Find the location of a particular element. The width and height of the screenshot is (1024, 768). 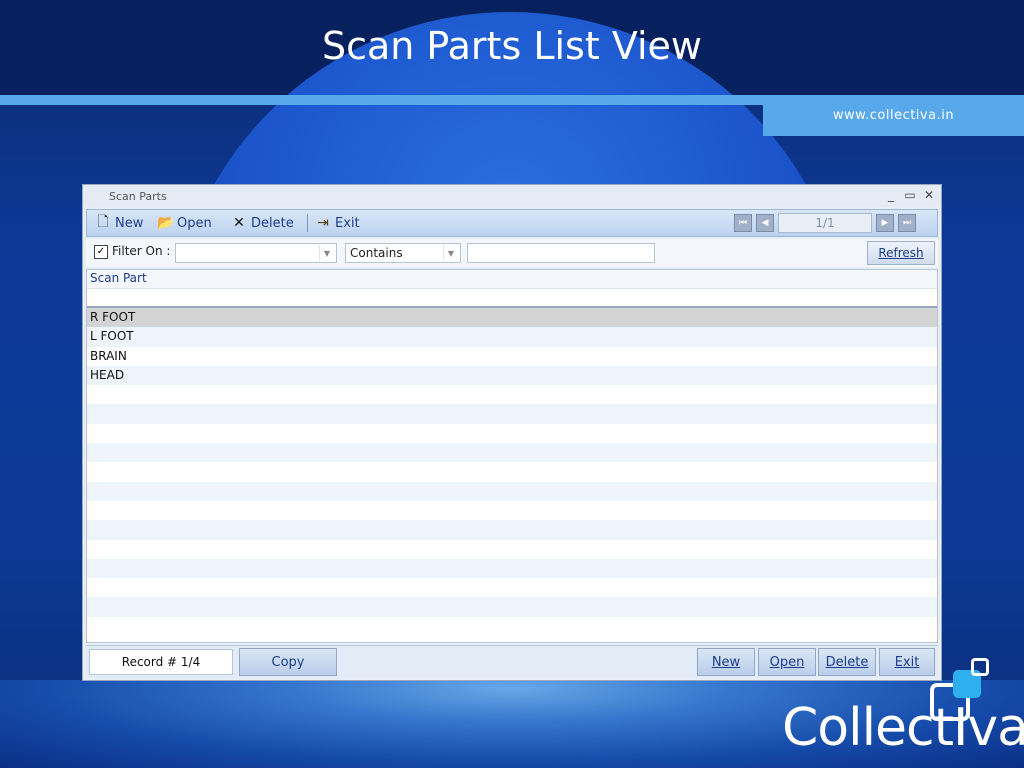

collectiva-logo: CollectIva is located at coordinates (903, 728).